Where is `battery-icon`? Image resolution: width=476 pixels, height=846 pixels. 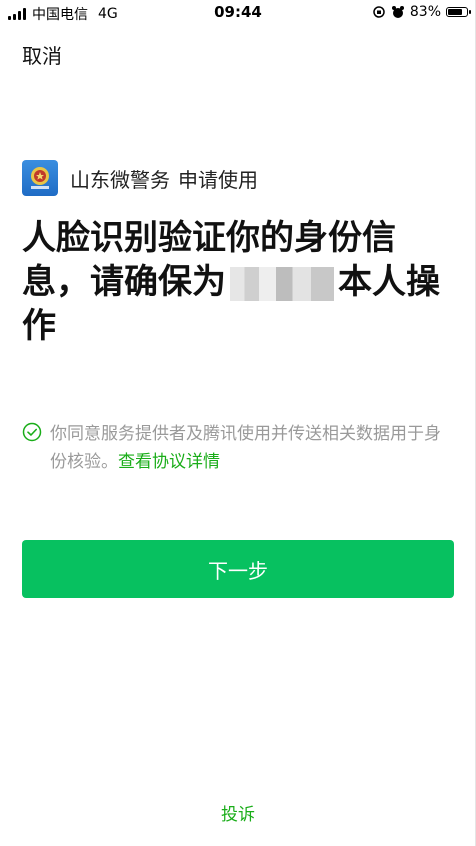 battery-icon is located at coordinates (458, 12).